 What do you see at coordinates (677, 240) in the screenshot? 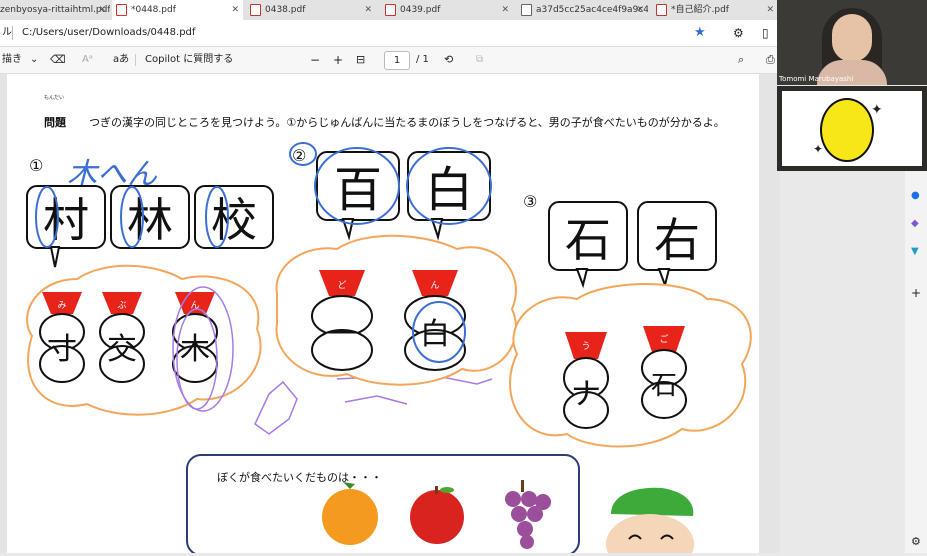
I see `kanji-7: 右` at bounding box center [677, 240].